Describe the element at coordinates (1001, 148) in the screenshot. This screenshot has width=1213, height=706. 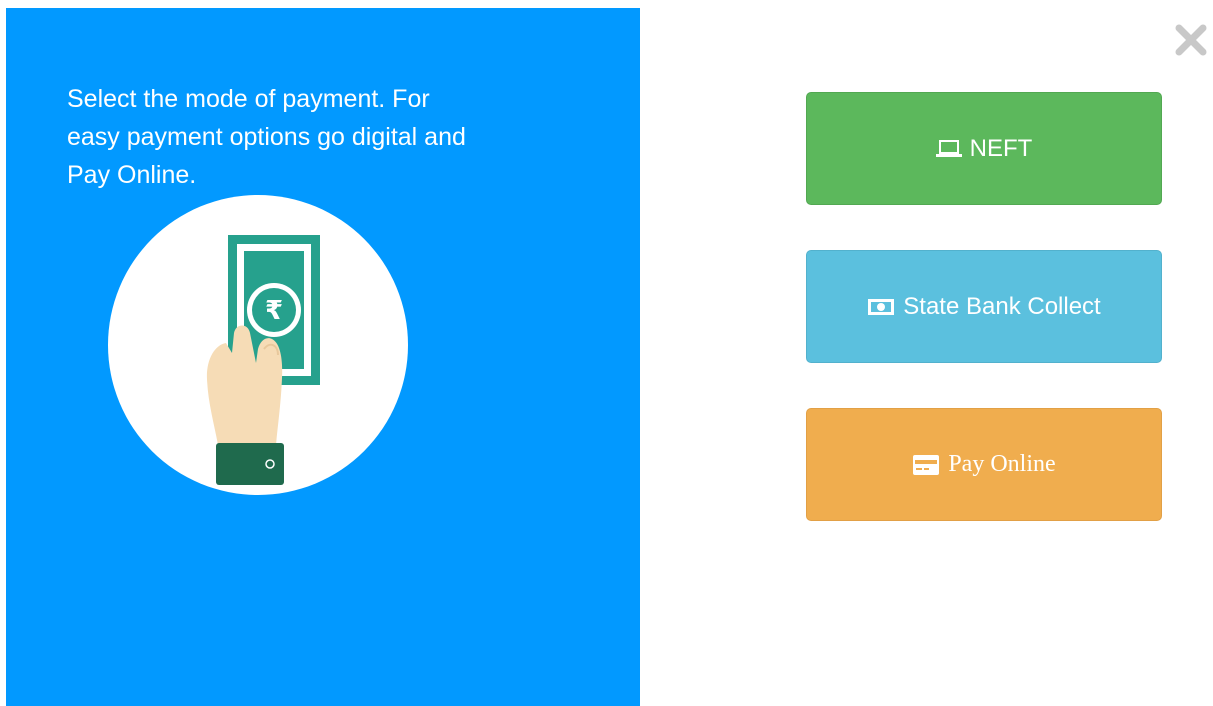
I see `neft-label: NEFT` at that location.